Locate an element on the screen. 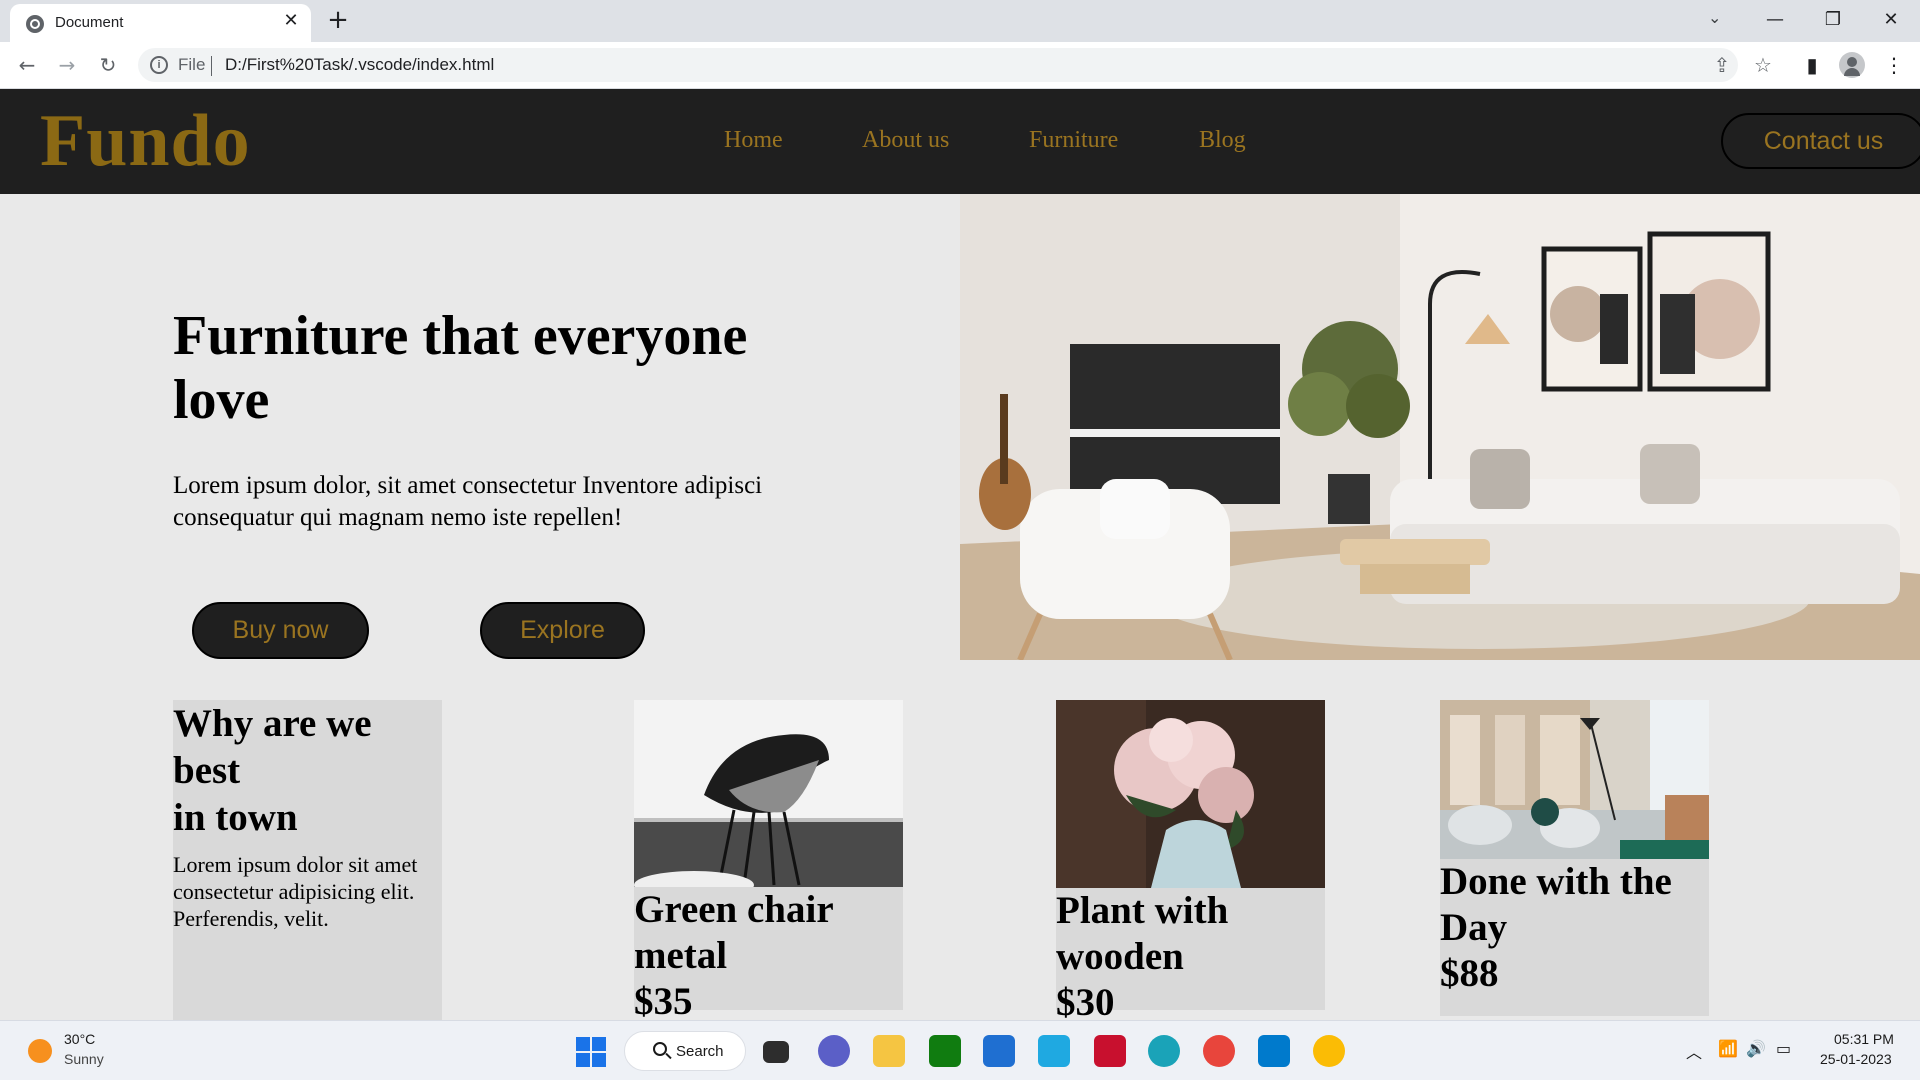 This screenshot has height=1080, width=1920. search-label: Search is located at coordinates (700, 1051).